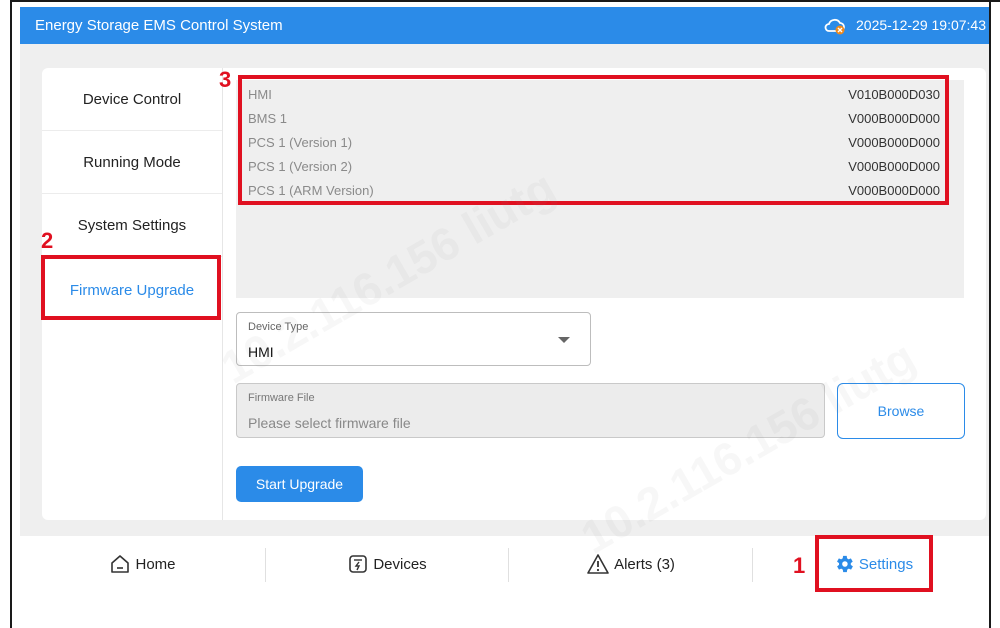 The image size is (1000, 628). I want to click on device-type-value: HMI, so click(261, 352).